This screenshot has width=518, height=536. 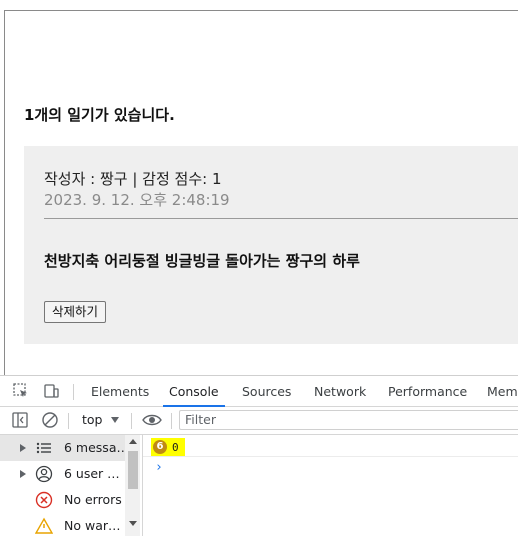 I want to click on scroll-up-arrow-icon, so click(x=133, y=441).